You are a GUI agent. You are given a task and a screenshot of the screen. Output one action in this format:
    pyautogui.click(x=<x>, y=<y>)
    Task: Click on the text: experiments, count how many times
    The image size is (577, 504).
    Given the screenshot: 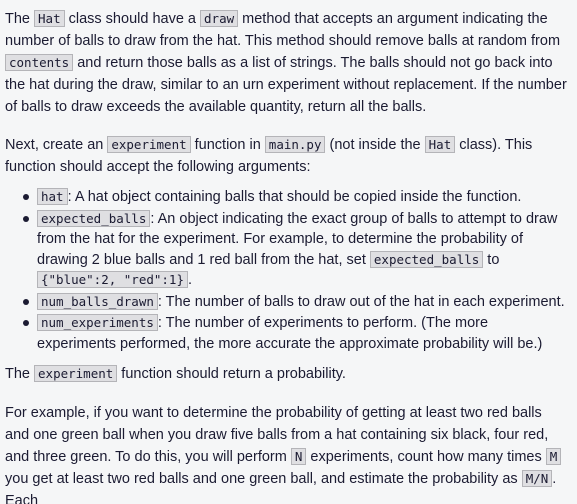 What is the action you would take?
    pyautogui.click(x=426, y=457)
    